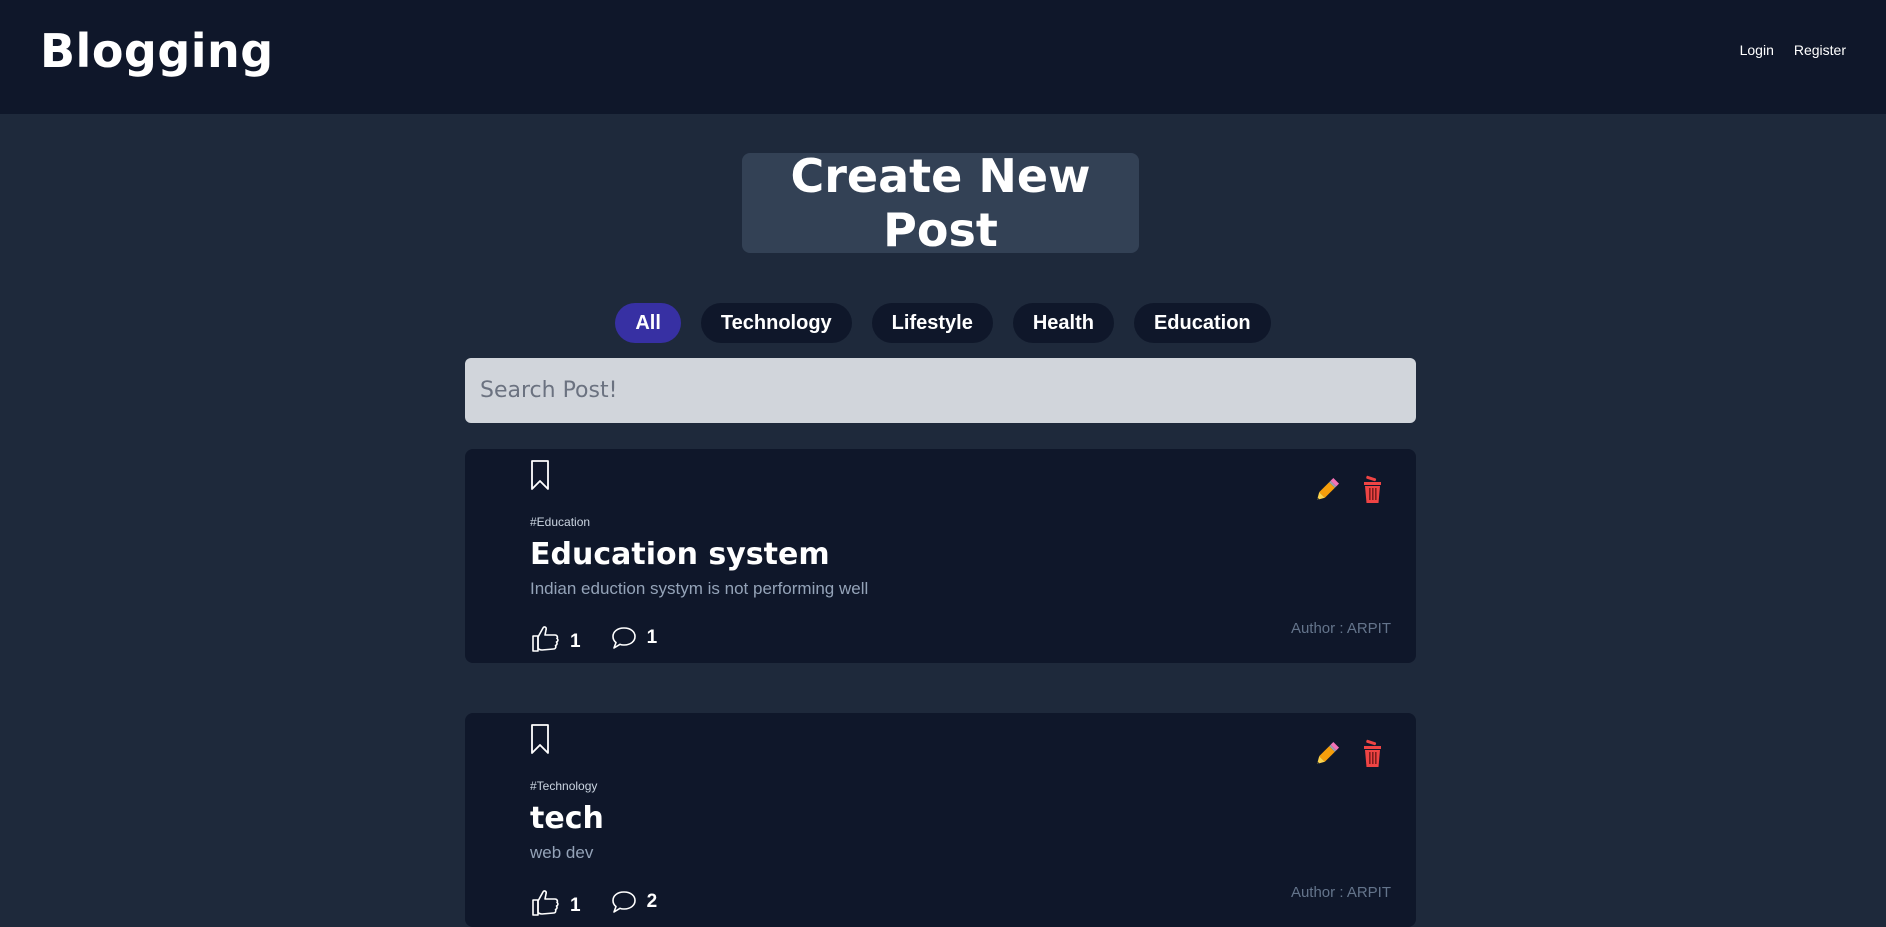  What do you see at coordinates (652, 901) in the screenshot?
I see `comment-count: 2` at bounding box center [652, 901].